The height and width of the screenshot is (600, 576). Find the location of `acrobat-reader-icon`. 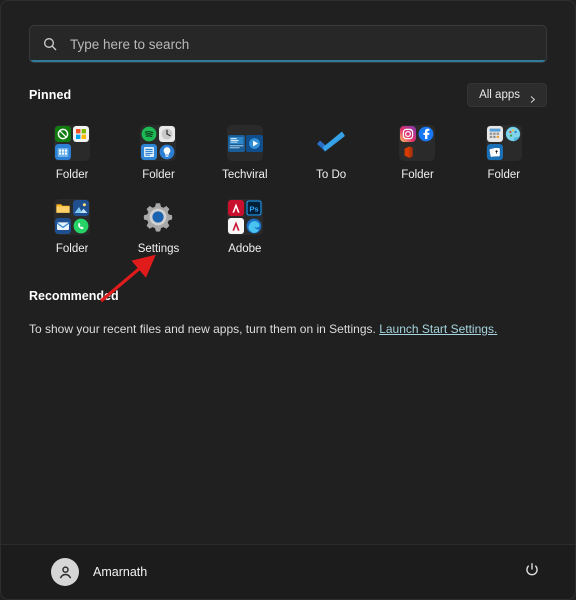

acrobat-reader-icon is located at coordinates (235, 226).